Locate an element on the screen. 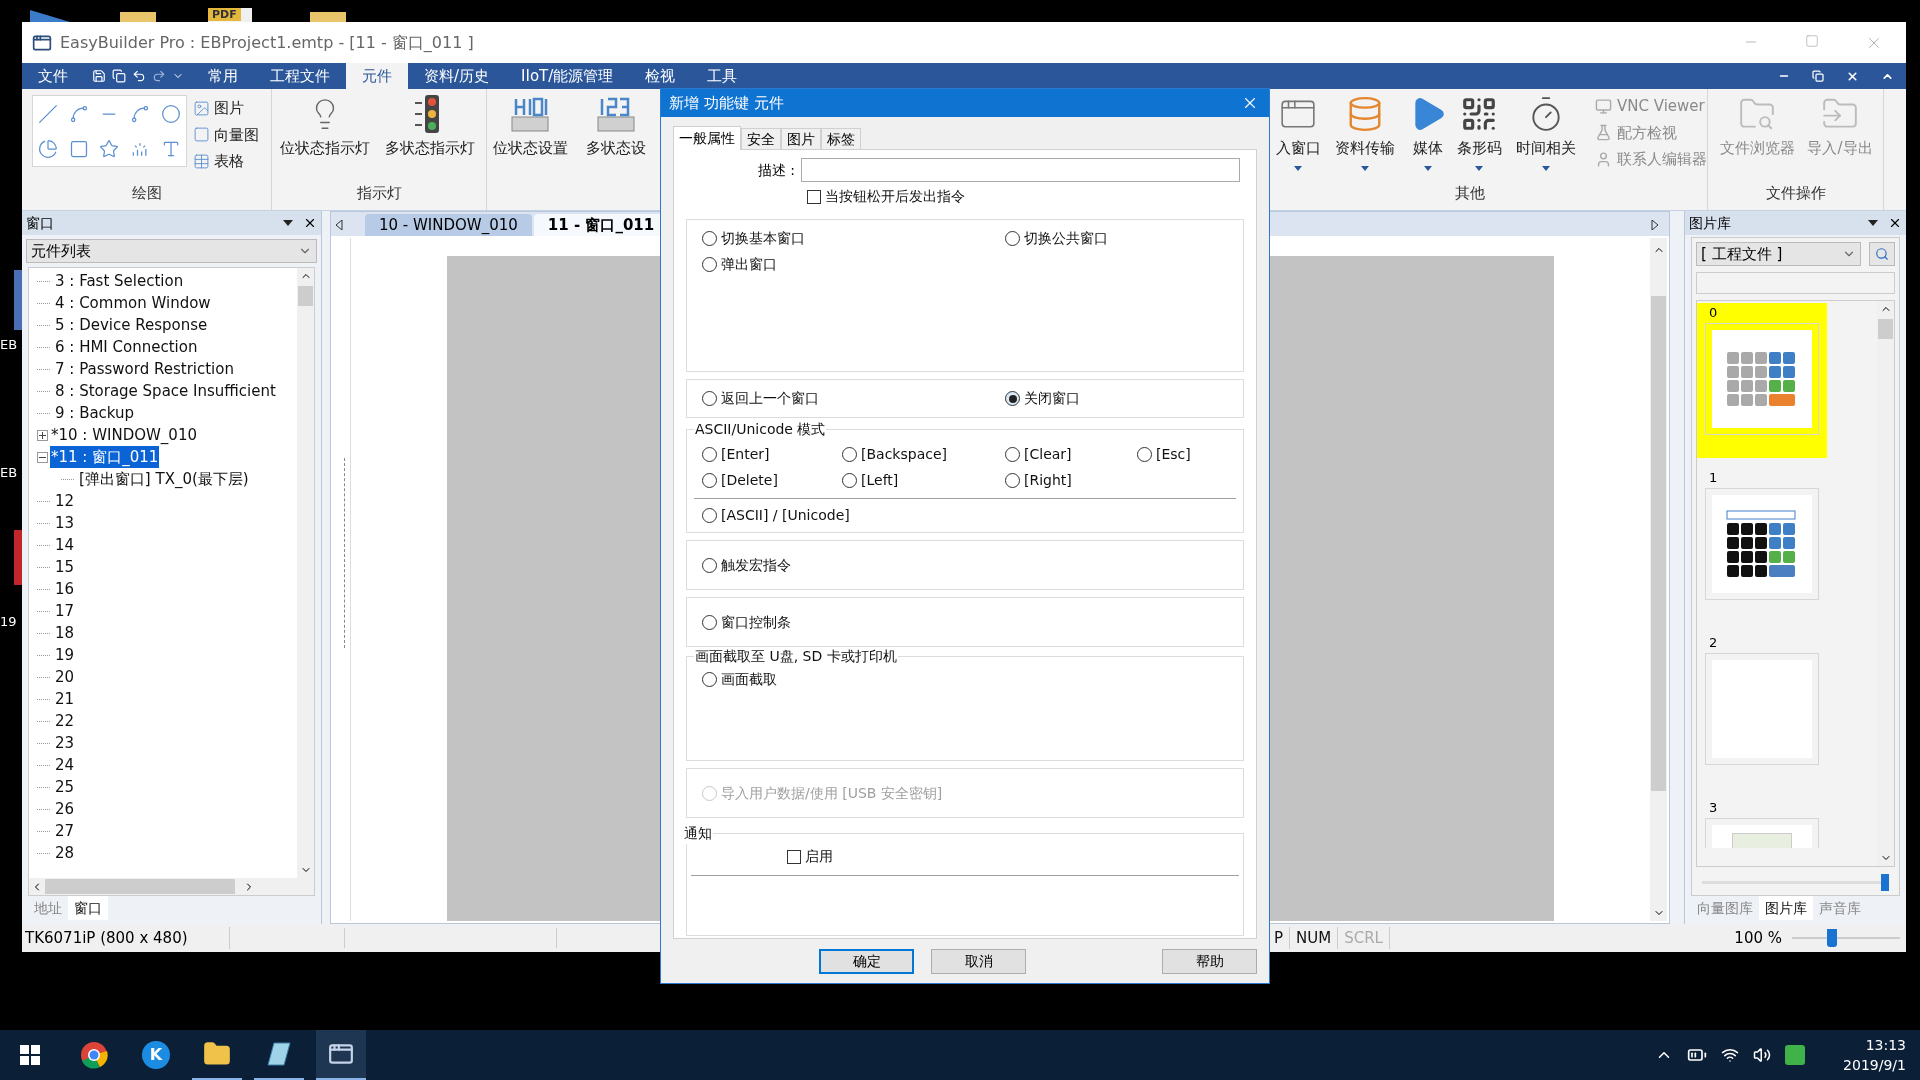  menu-tab: 工具 is located at coordinates (722, 76).